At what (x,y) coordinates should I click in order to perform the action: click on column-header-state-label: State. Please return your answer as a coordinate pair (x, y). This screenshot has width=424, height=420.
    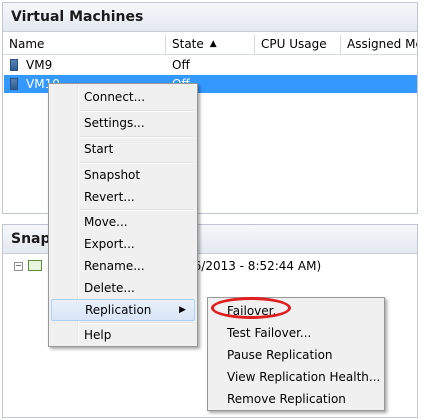
    Looking at the image, I should click on (188, 44).